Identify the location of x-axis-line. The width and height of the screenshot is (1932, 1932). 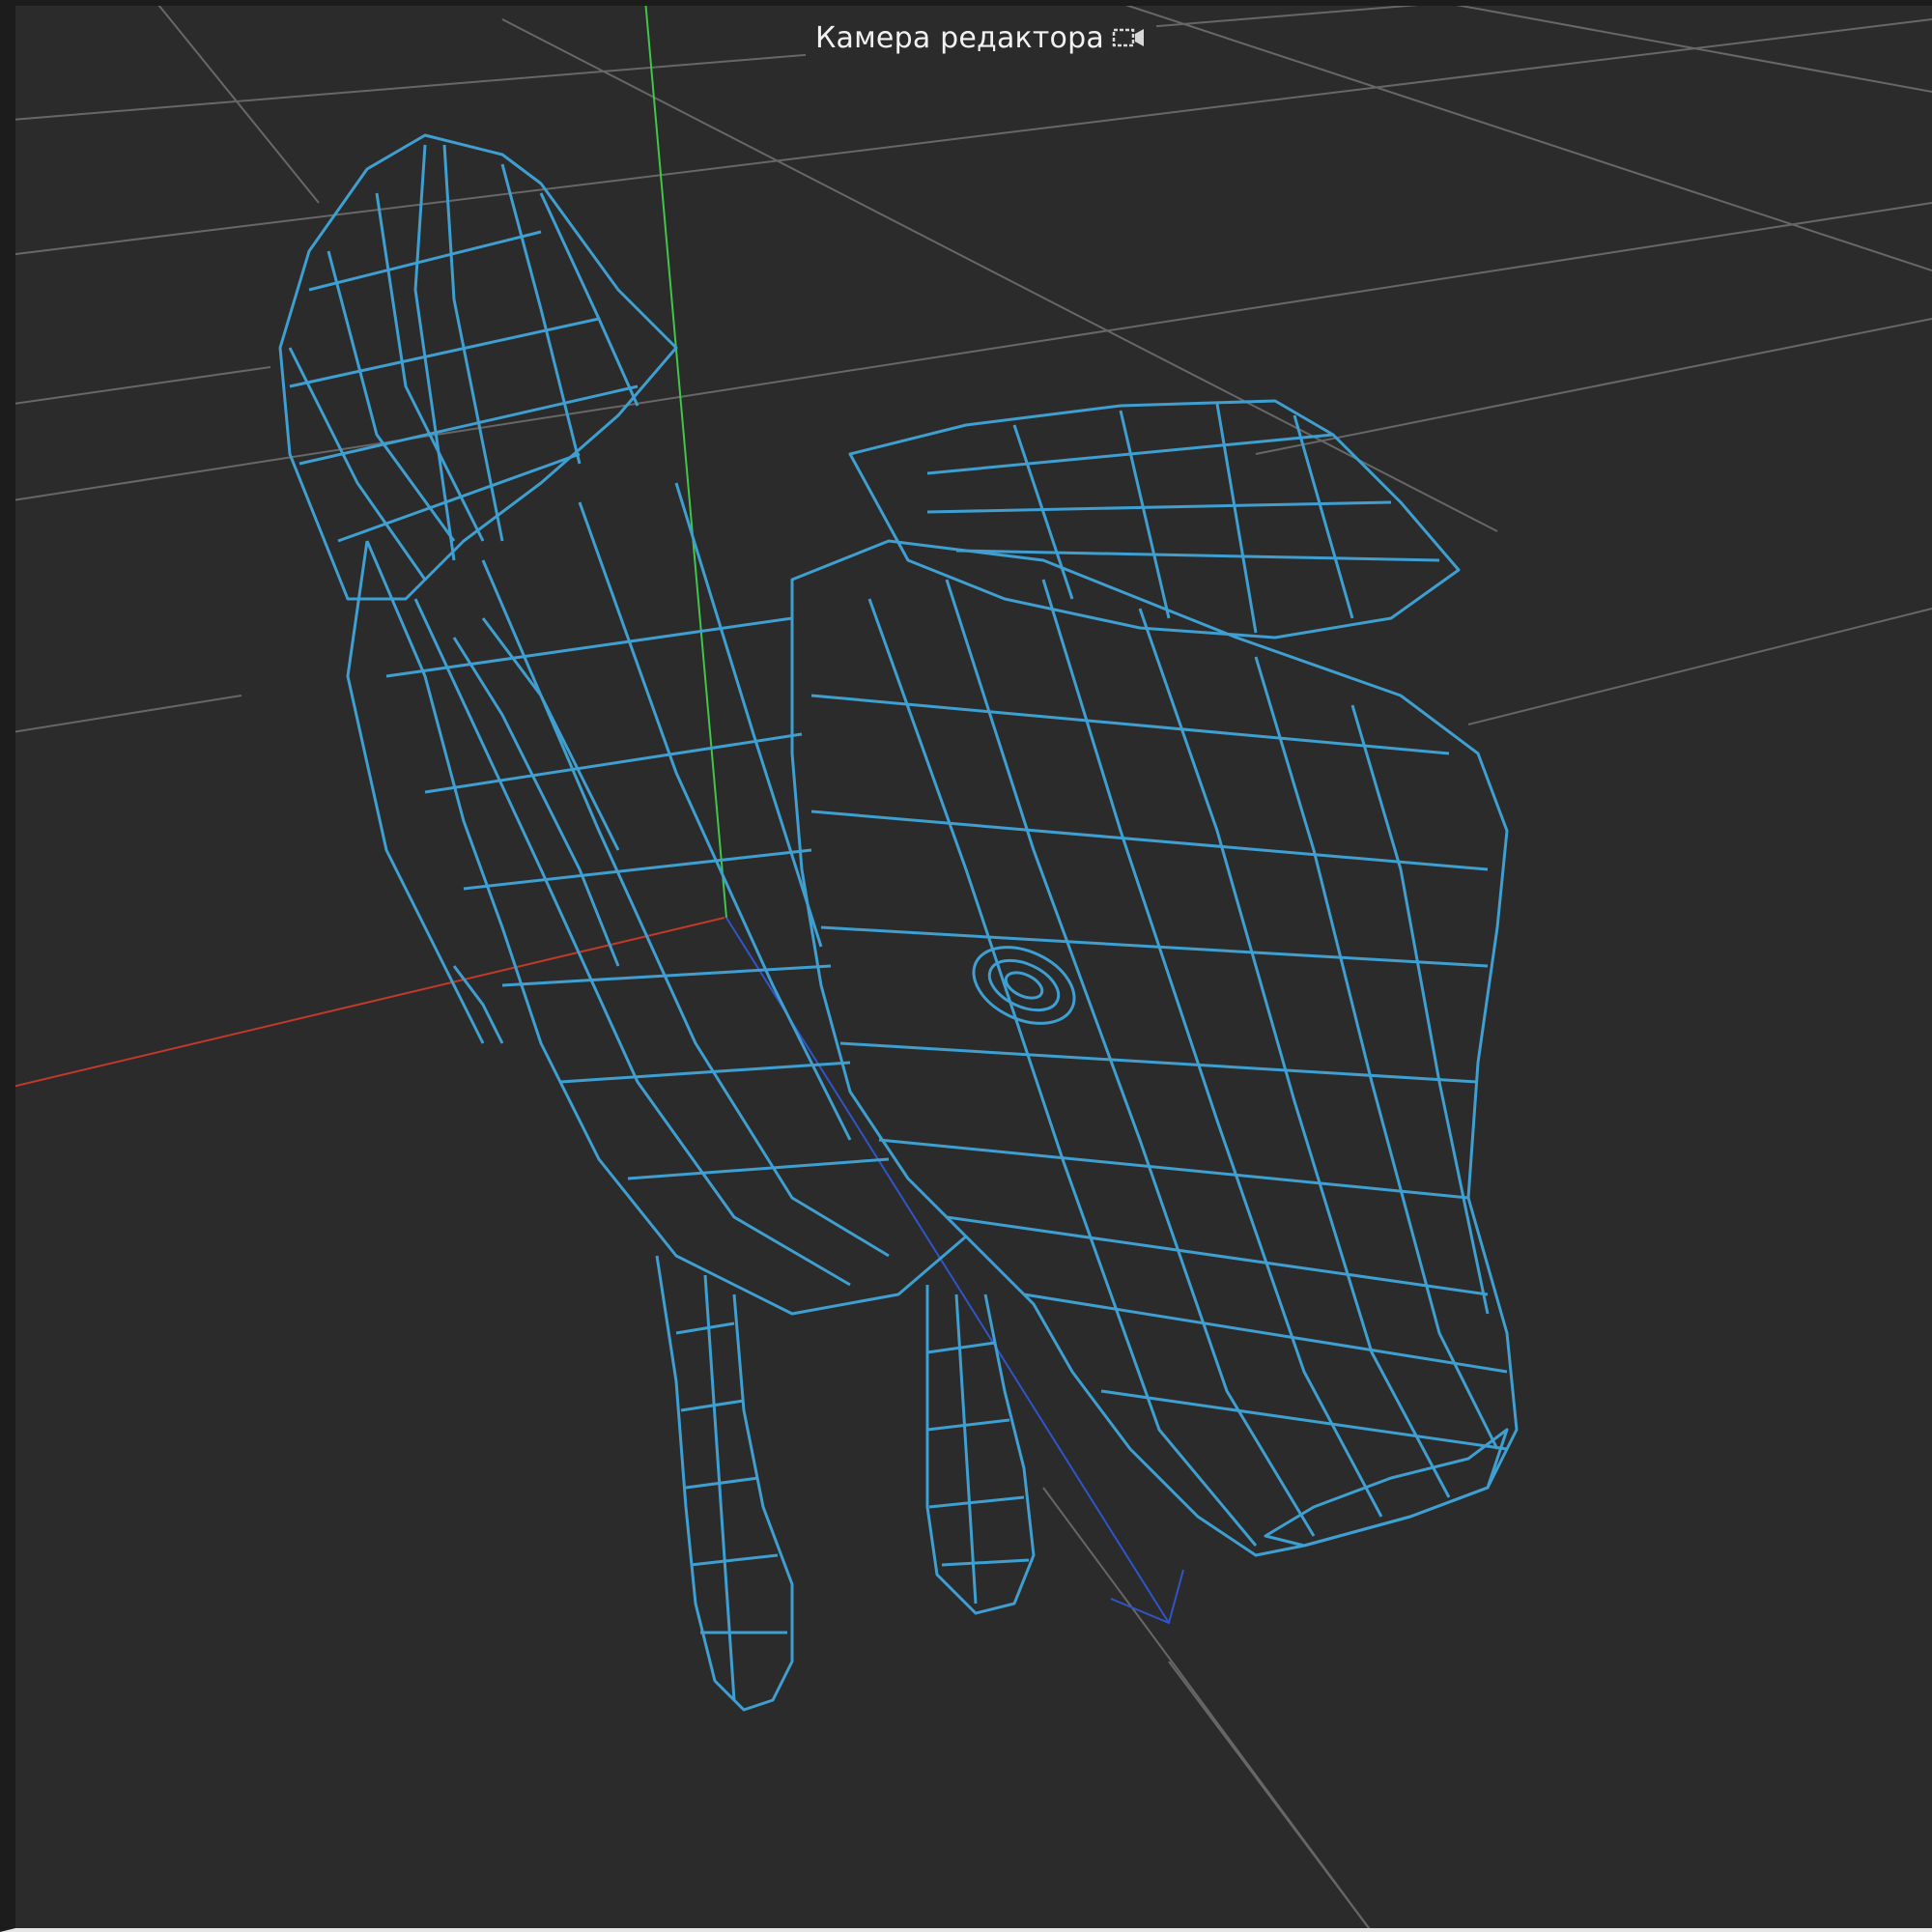
(362, 1004).